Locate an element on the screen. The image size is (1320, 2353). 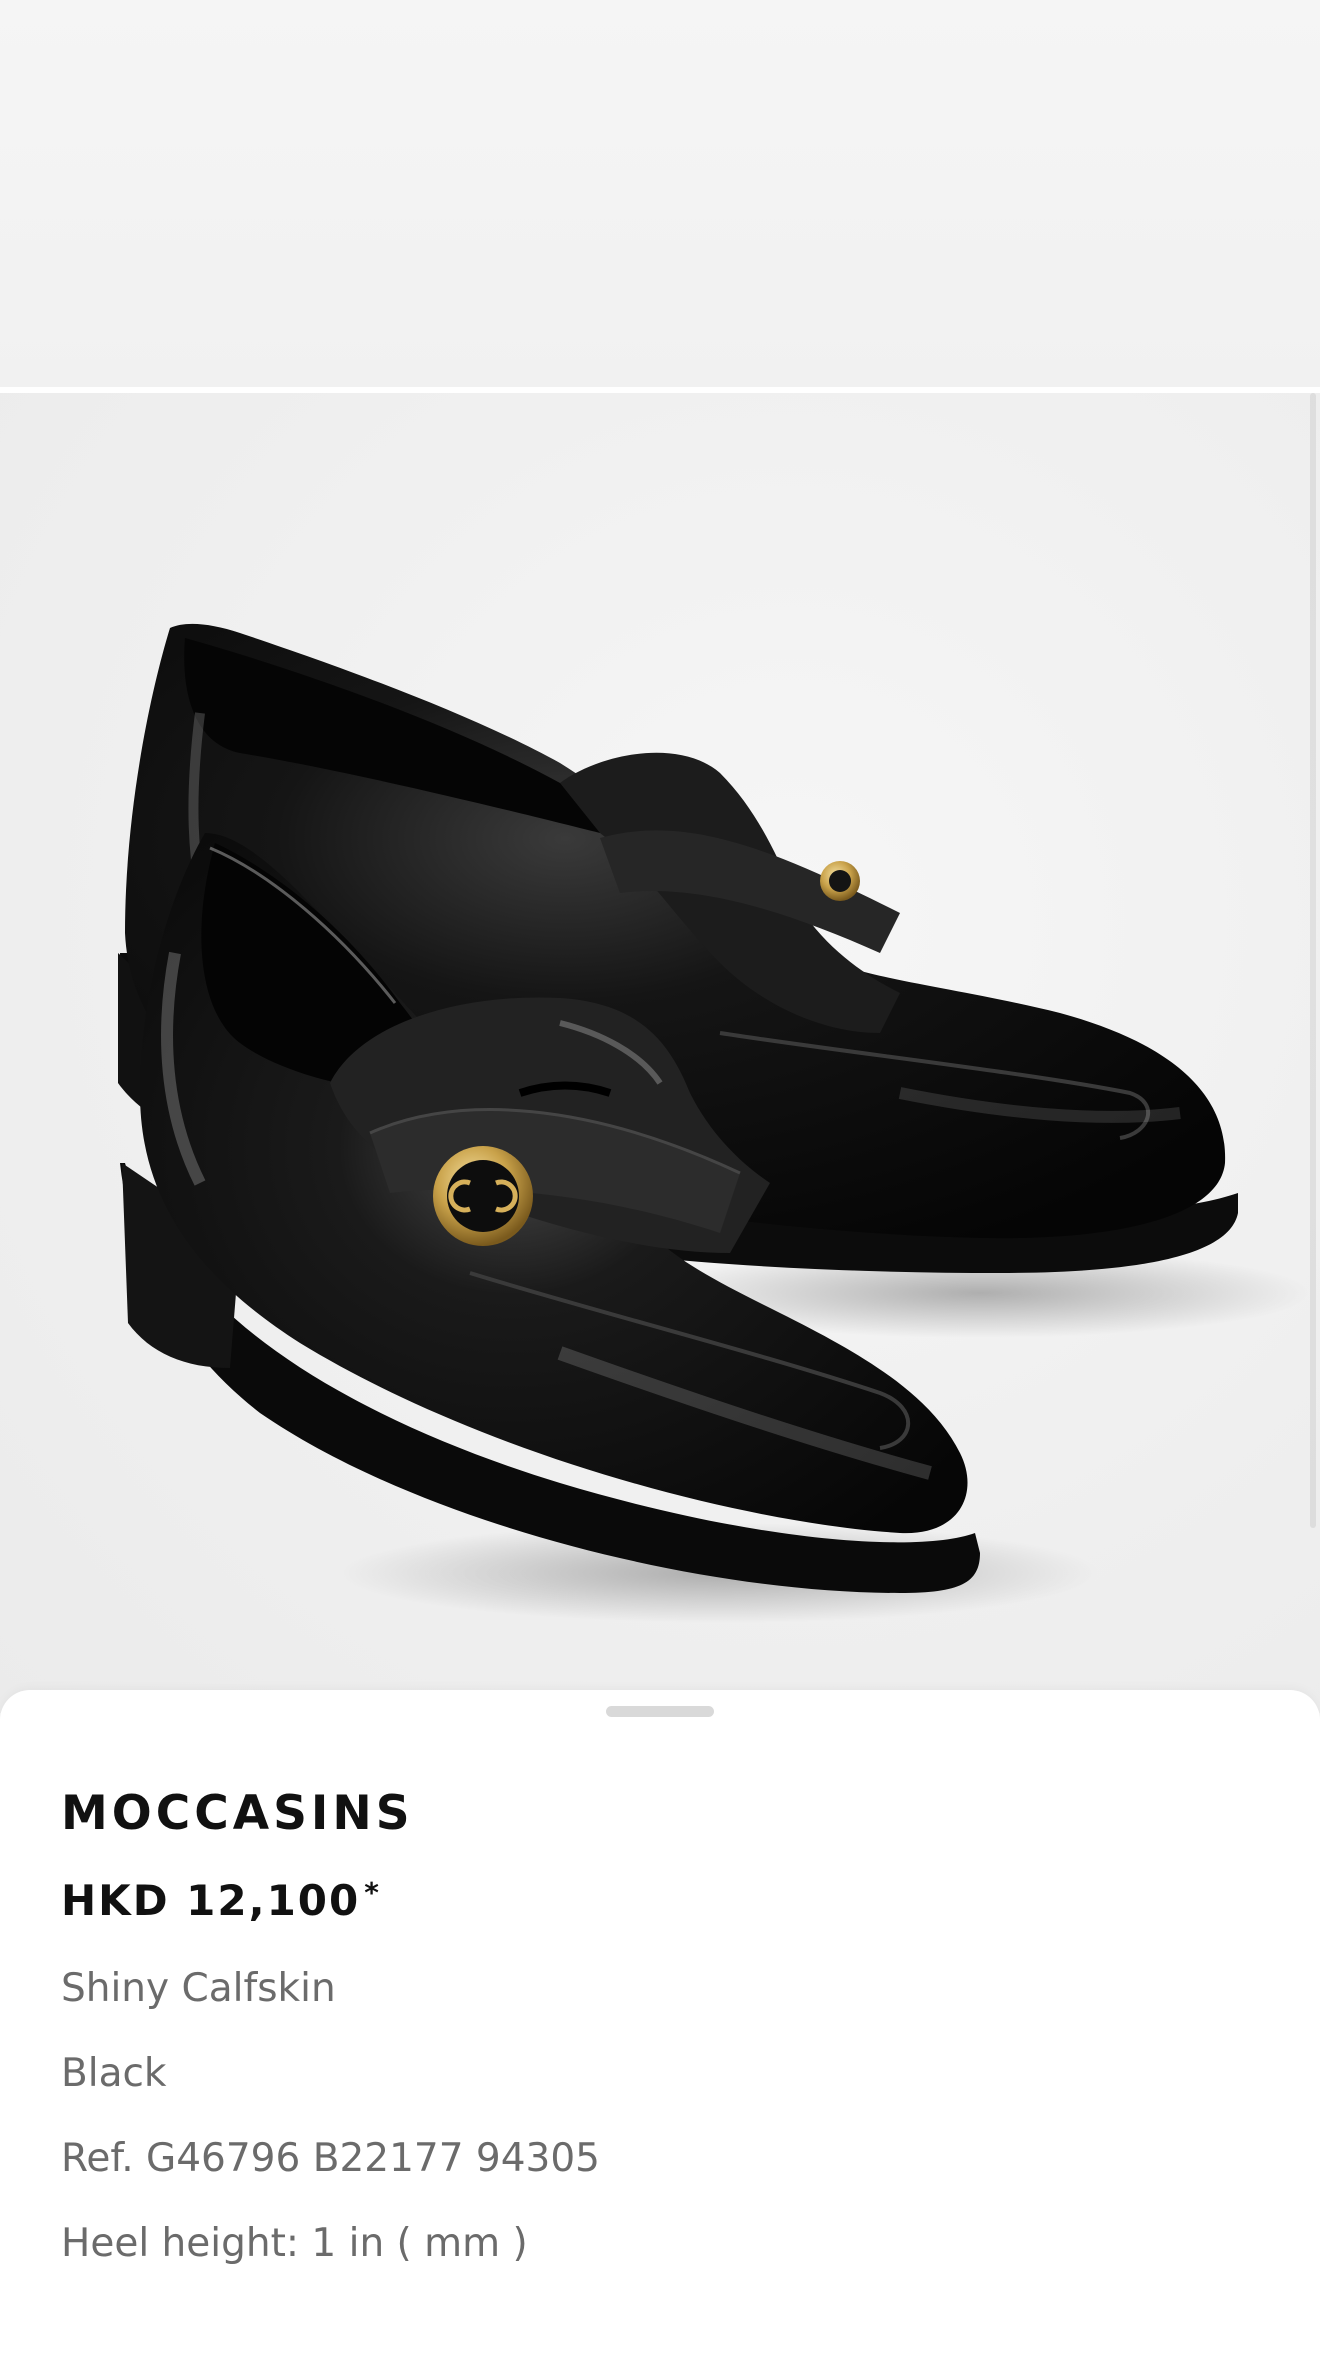
product-color: Black is located at coordinates (114, 2073).